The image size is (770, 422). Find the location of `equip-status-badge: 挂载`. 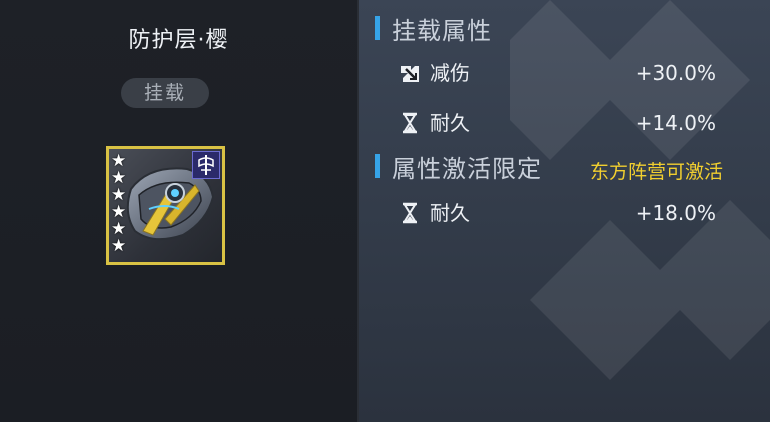

equip-status-badge: 挂载 is located at coordinates (165, 93).